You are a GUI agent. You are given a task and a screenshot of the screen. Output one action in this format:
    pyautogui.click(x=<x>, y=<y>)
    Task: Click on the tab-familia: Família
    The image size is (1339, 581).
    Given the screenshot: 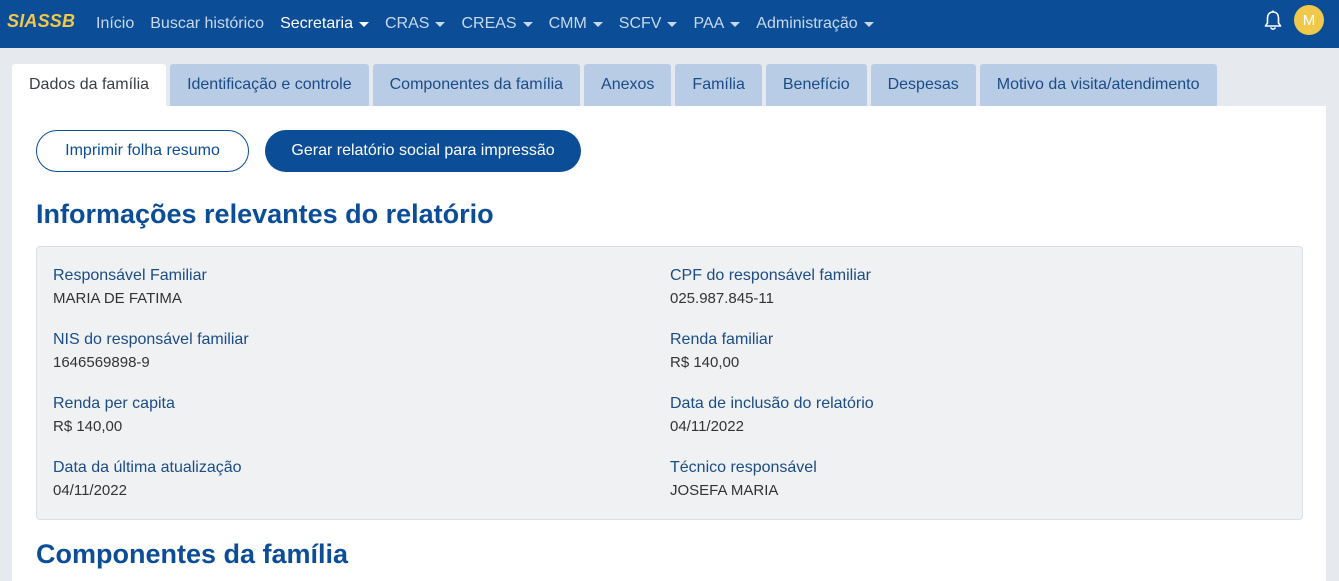 What is the action you would take?
    pyautogui.click(x=718, y=85)
    